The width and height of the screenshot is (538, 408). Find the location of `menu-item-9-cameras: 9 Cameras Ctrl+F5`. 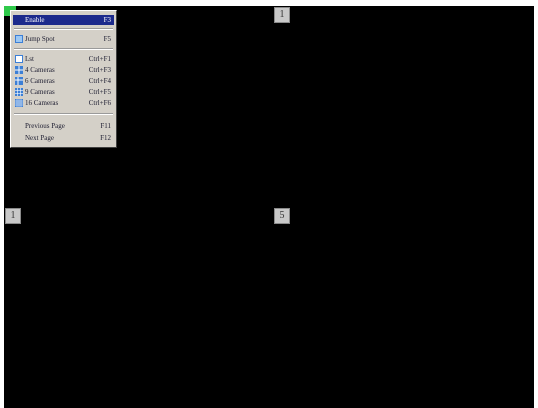

menu-item-9-cameras: 9 Cameras Ctrl+F5 is located at coordinates (63, 92).